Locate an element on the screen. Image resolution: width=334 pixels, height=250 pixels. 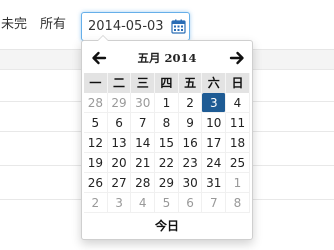
selected-day-cell: 3 is located at coordinates (214, 103).